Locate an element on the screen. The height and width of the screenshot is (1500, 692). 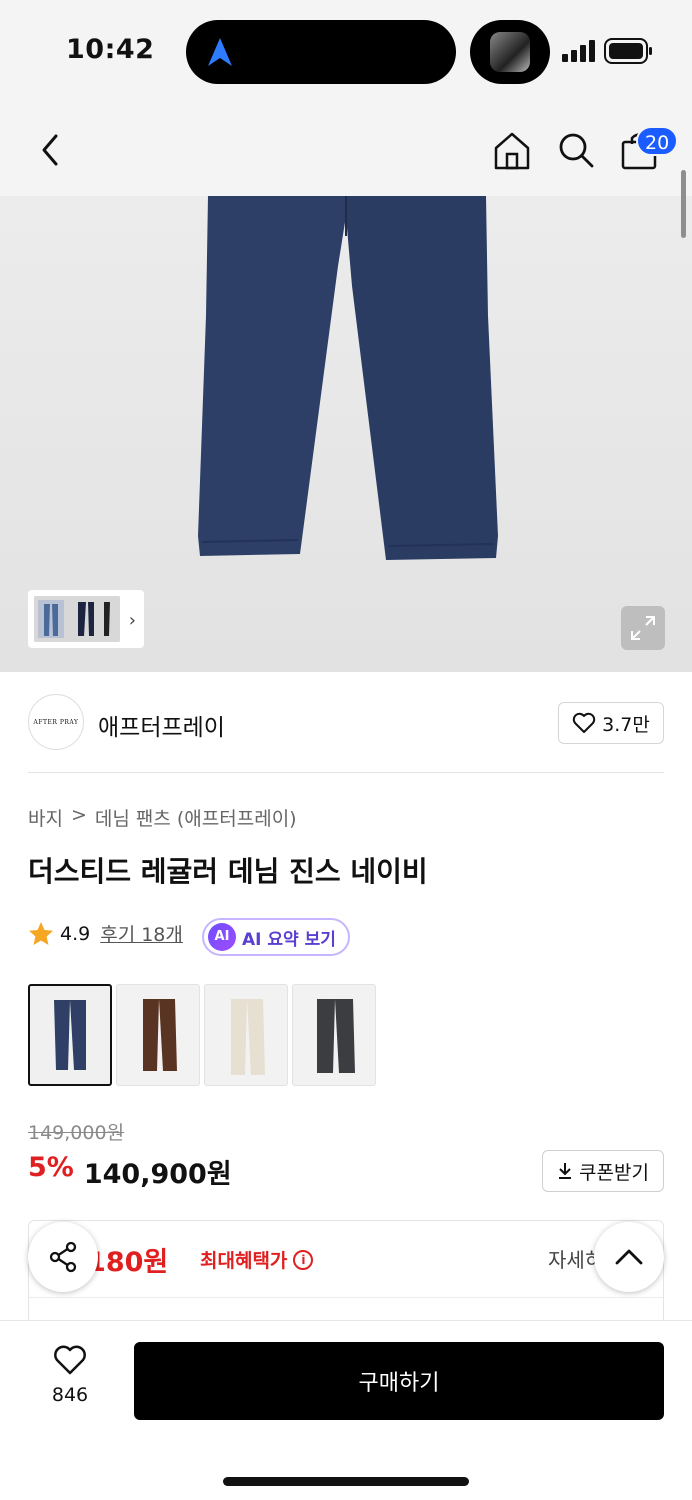
back-icon is located at coordinates (50, 150).